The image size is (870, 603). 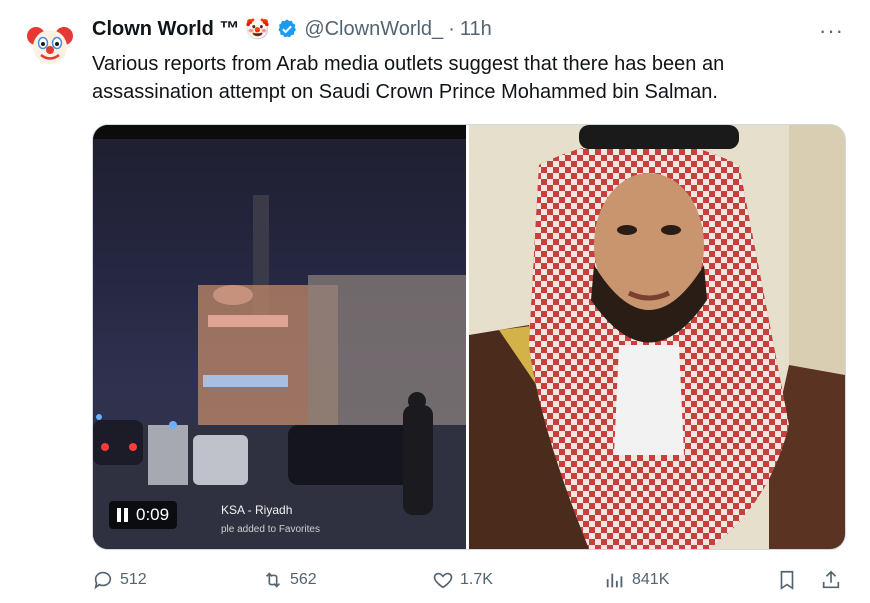 I want to click on heart-icon, so click(x=443, y=580).